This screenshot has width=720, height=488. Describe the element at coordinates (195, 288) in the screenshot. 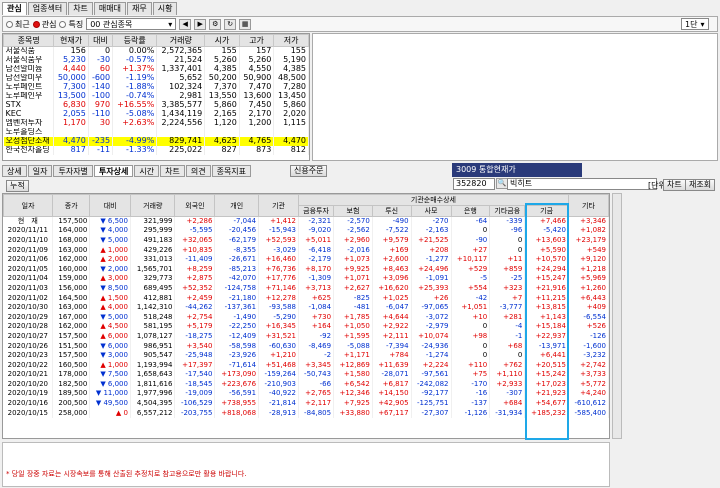

I see `table-cell: +52,352` at that location.